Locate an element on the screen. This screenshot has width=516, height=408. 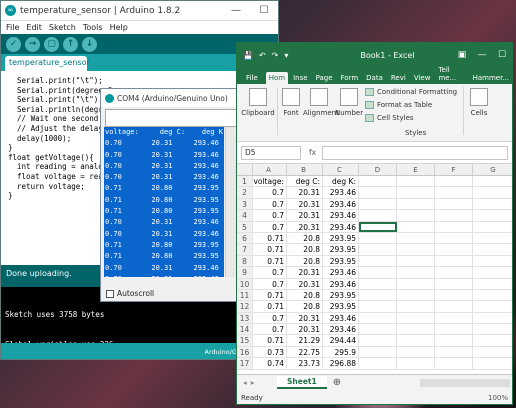
cell: 296.88 is located at coordinates (341, 363).